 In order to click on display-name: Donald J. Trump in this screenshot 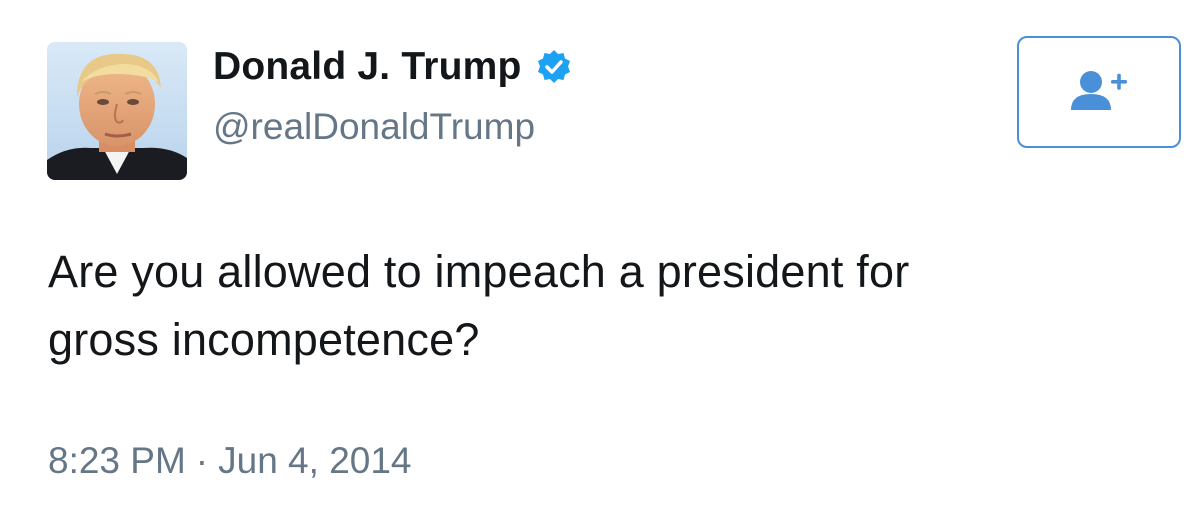, I will do `click(367, 67)`.